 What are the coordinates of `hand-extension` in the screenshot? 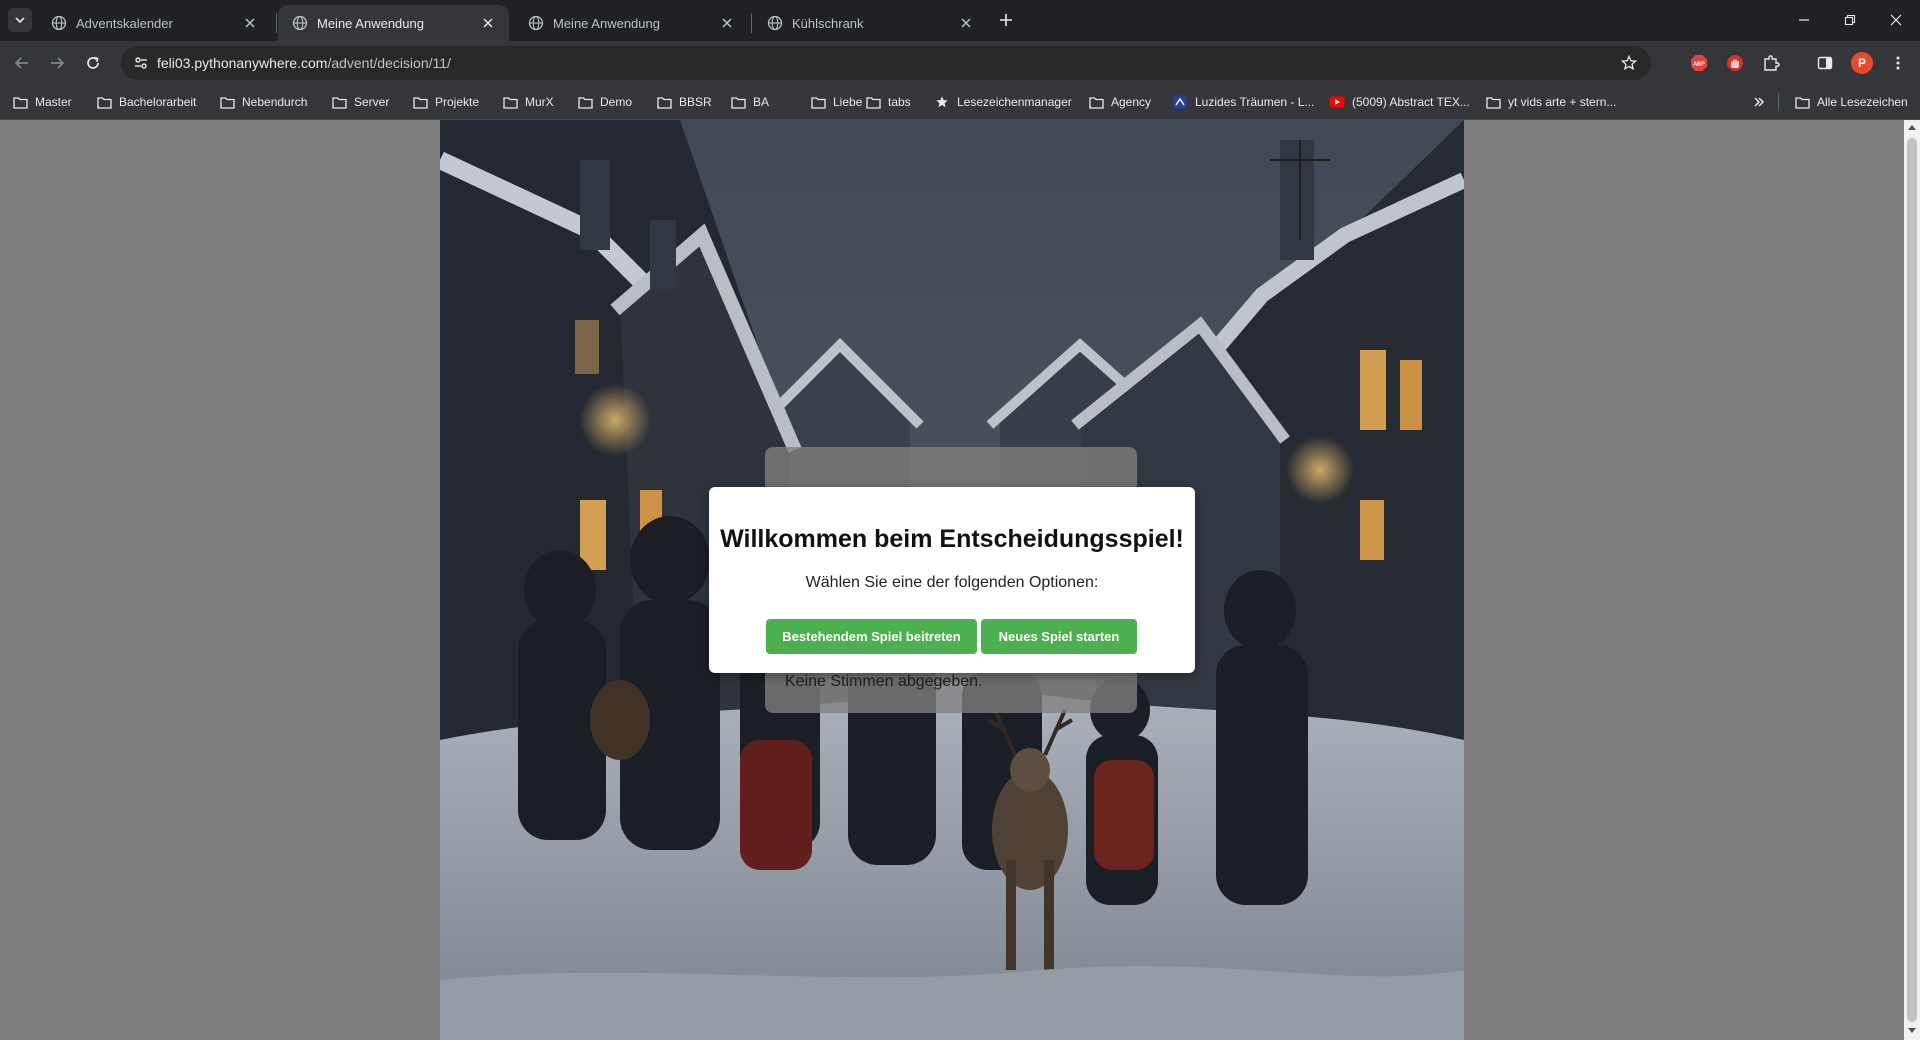 It's located at (1735, 63).